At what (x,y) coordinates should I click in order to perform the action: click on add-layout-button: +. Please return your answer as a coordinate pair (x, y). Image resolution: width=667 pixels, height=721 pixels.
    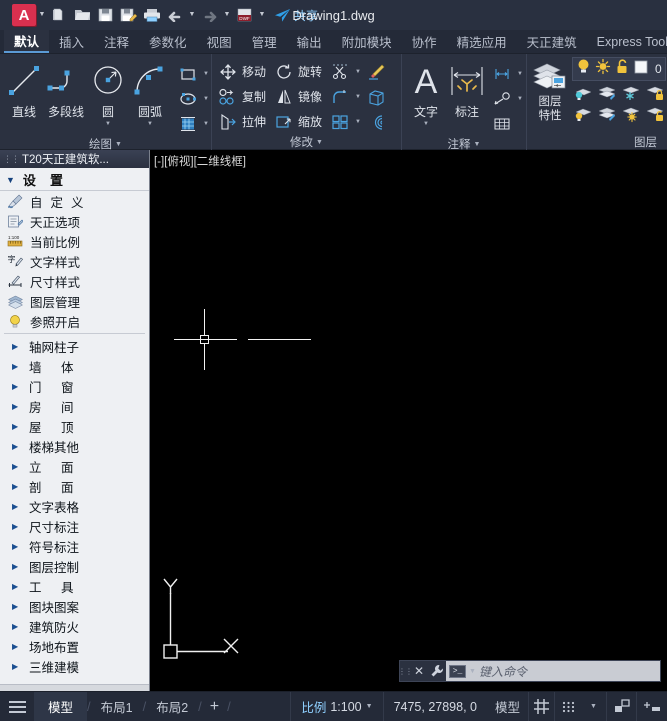
    Looking at the image, I should click on (214, 706).